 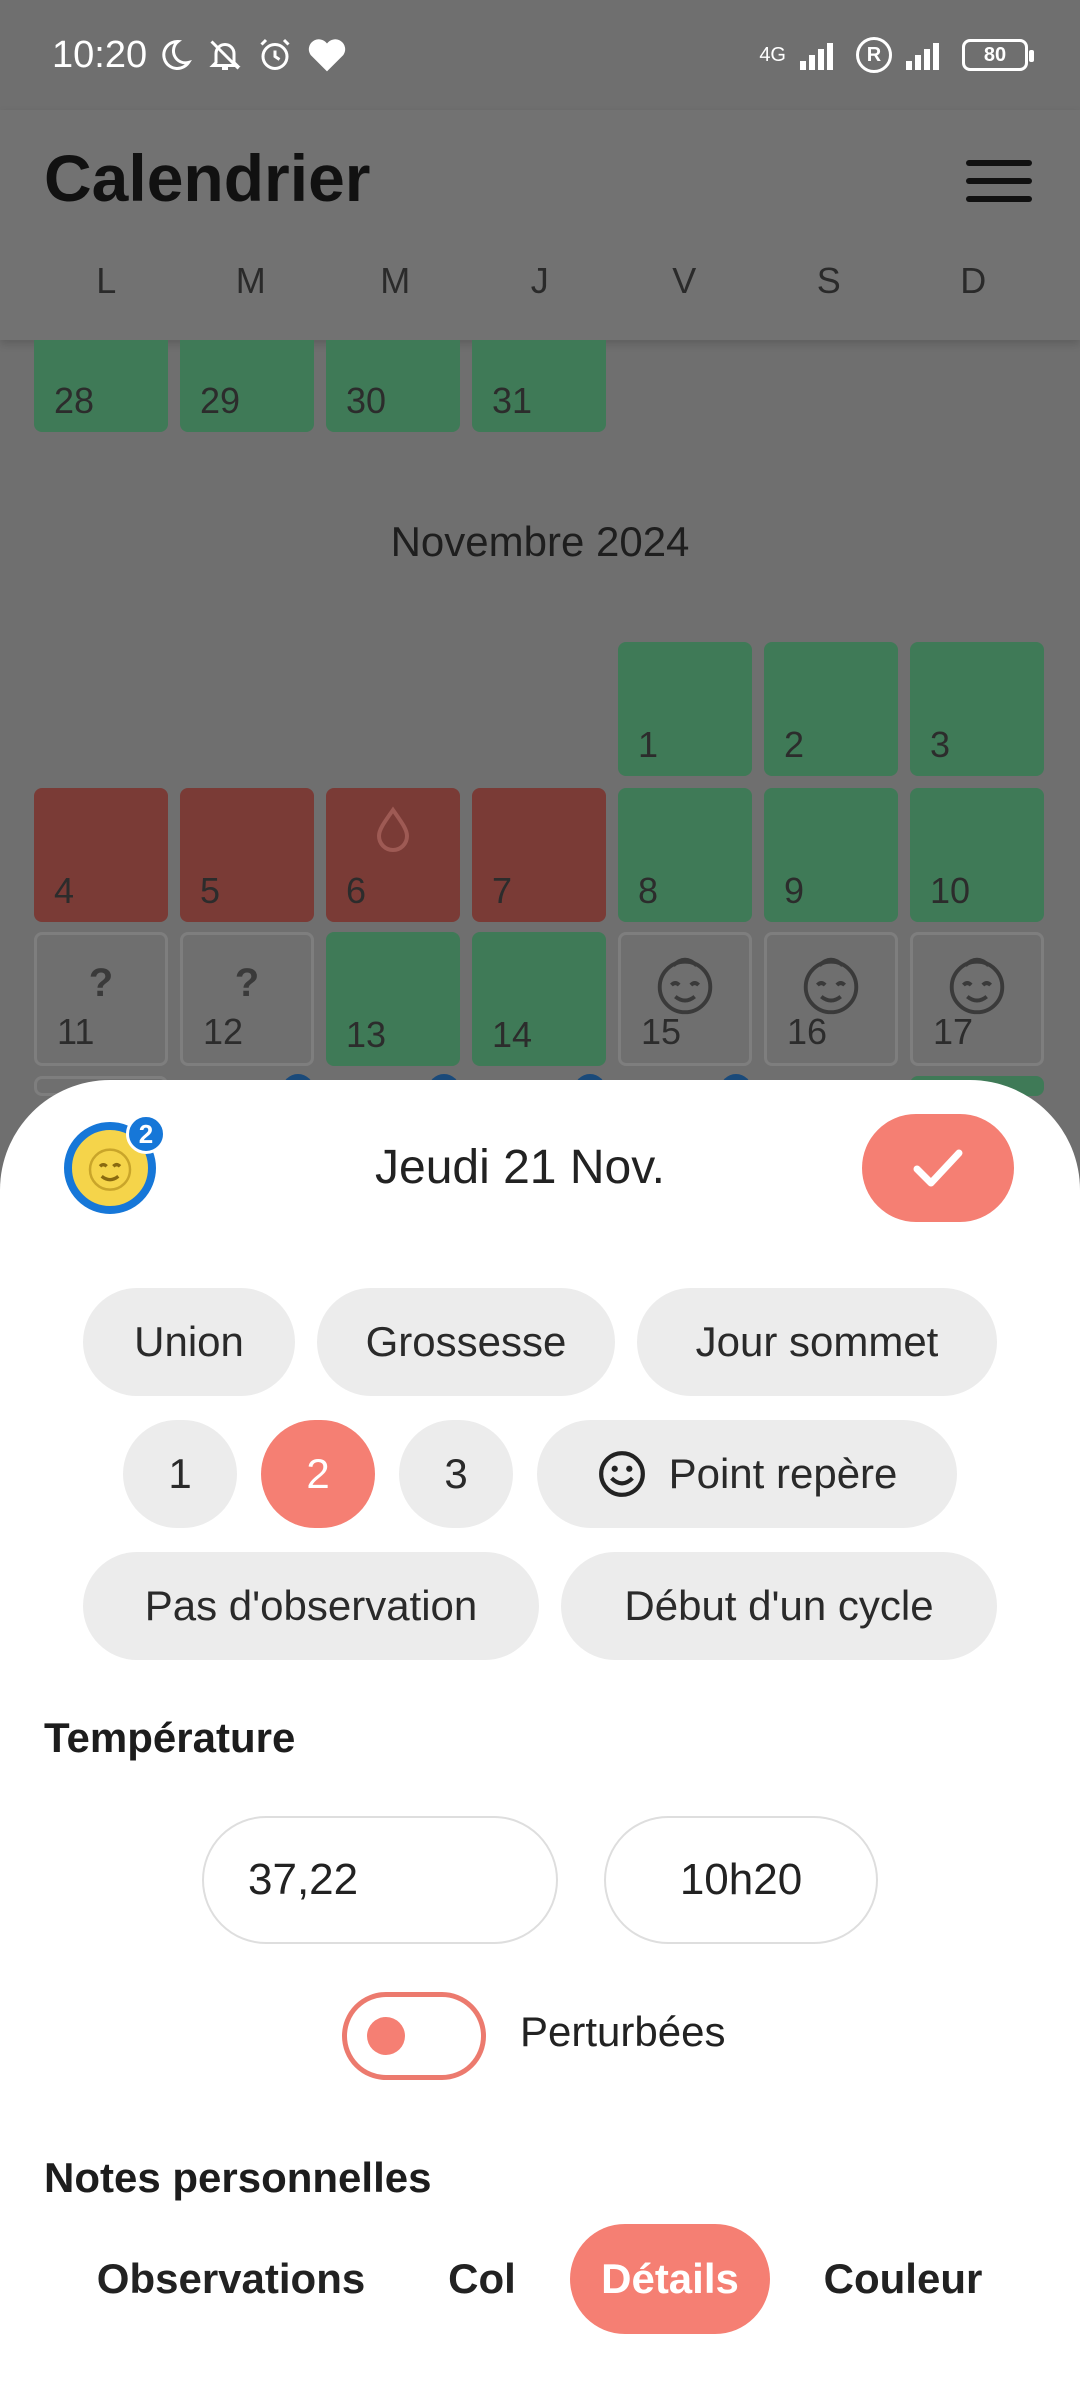 I want to click on confirm-button, so click(x=938, y=1168).